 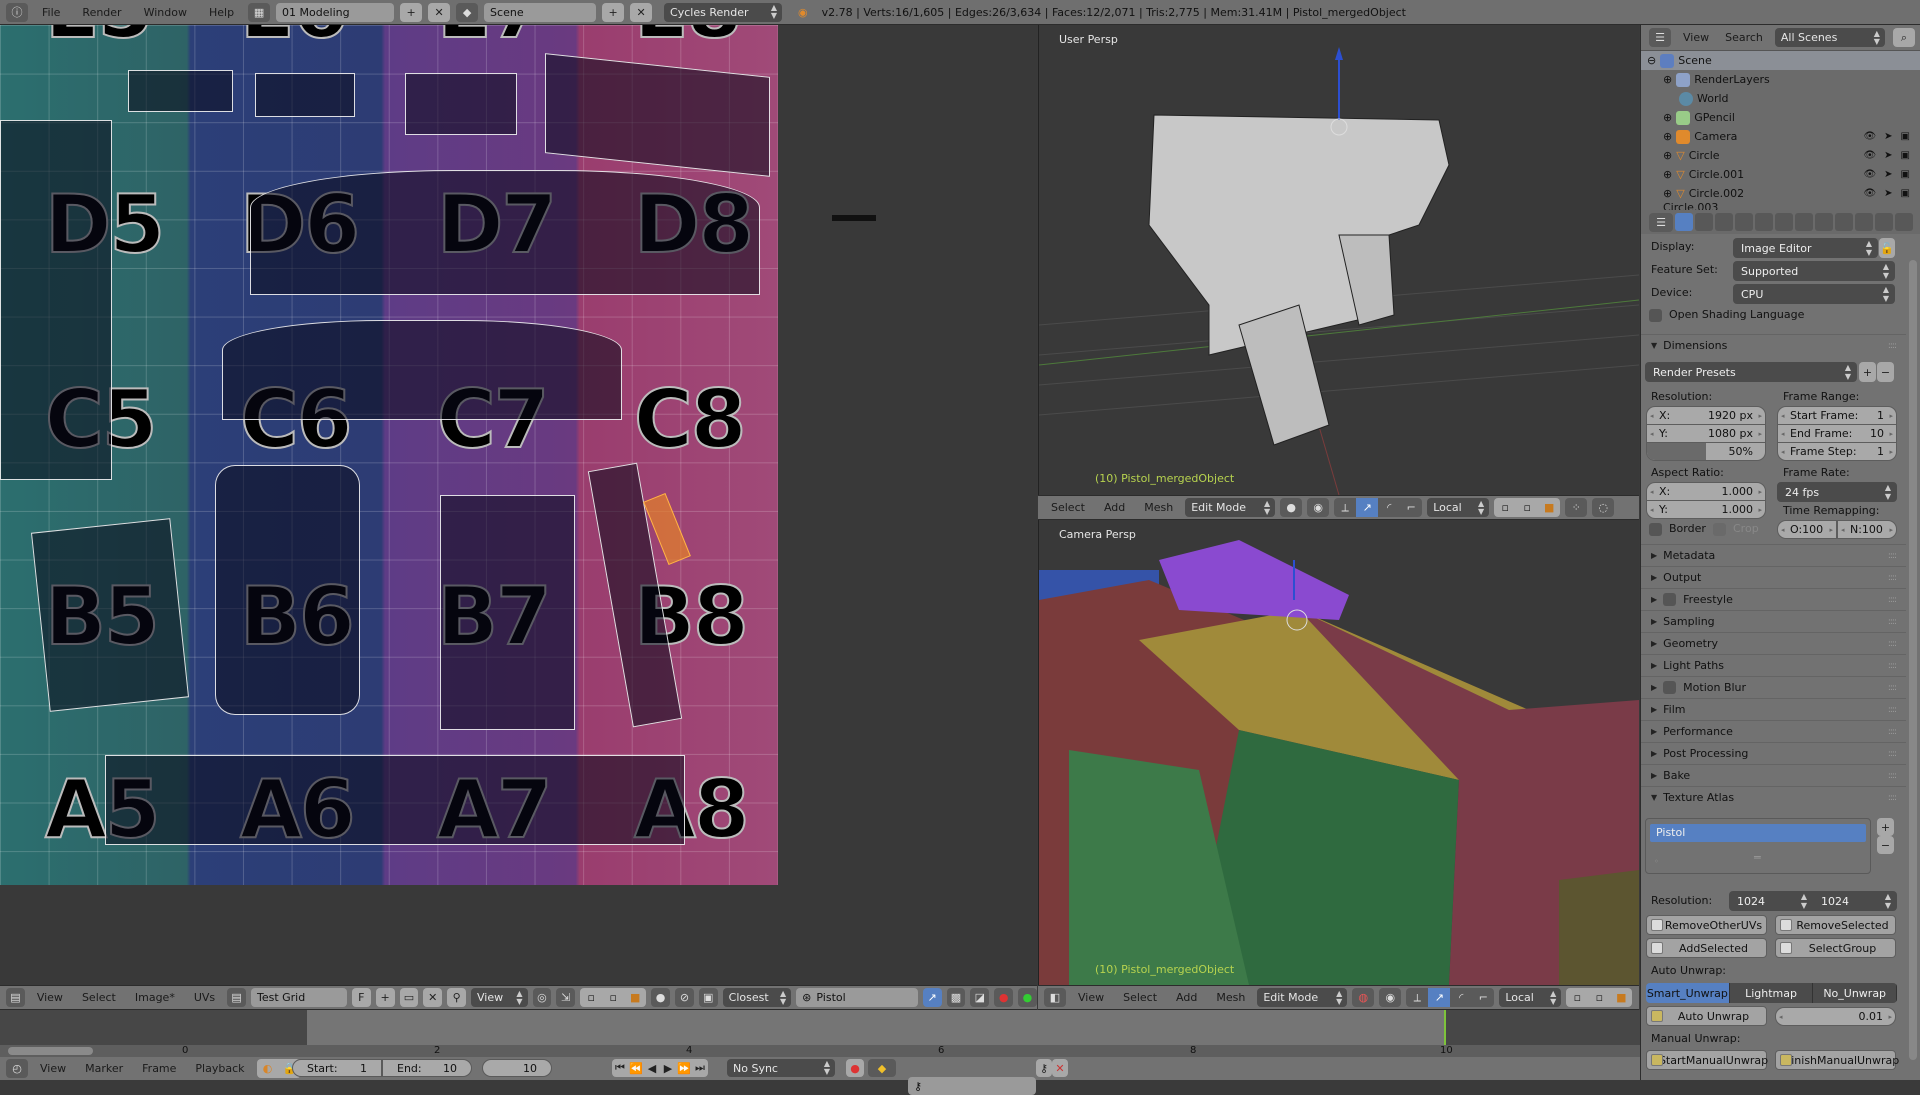 What do you see at coordinates (1302, 997) in the screenshot?
I see `vp2-mode-dropdown: Edit Mode ▲ ▼` at bounding box center [1302, 997].